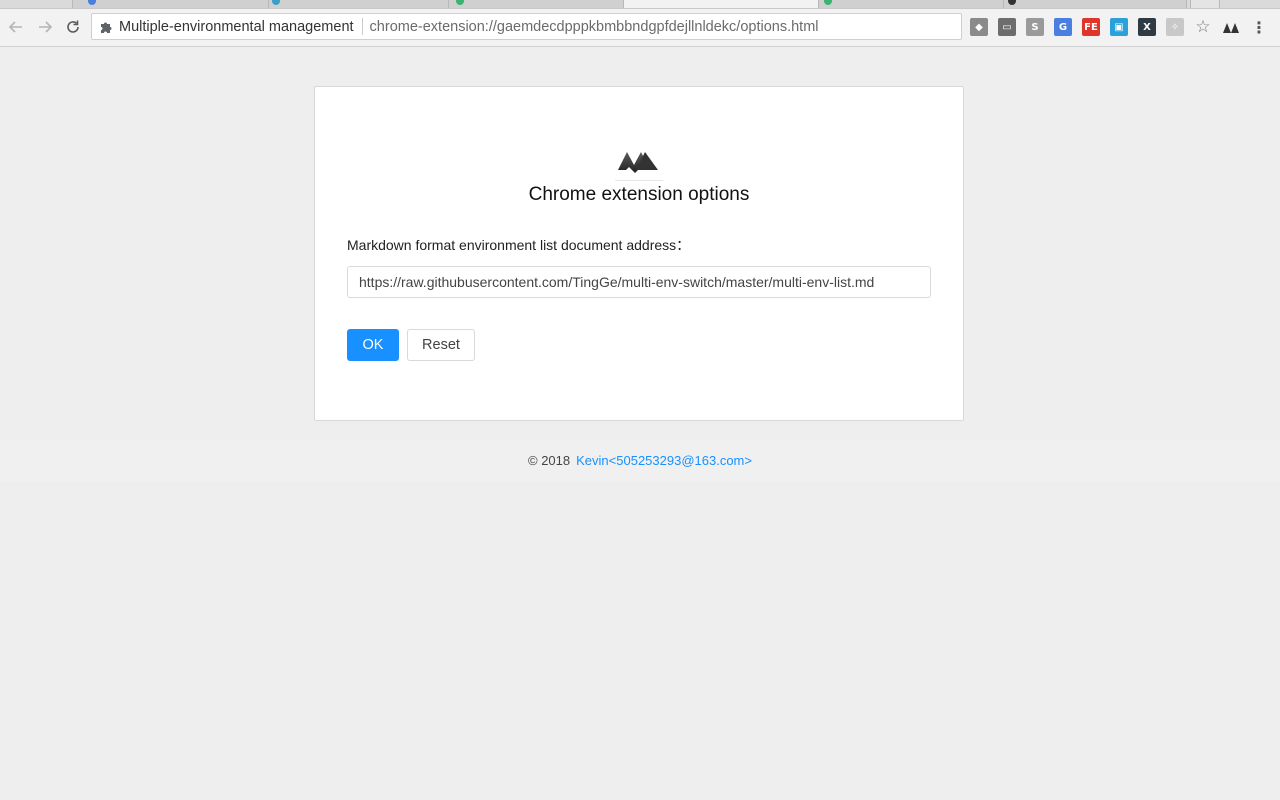 This screenshot has width=1280, height=800. Describe the element at coordinates (1175, 27) in the screenshot. I see `puzzle-extension-icon: ✧` at that location.